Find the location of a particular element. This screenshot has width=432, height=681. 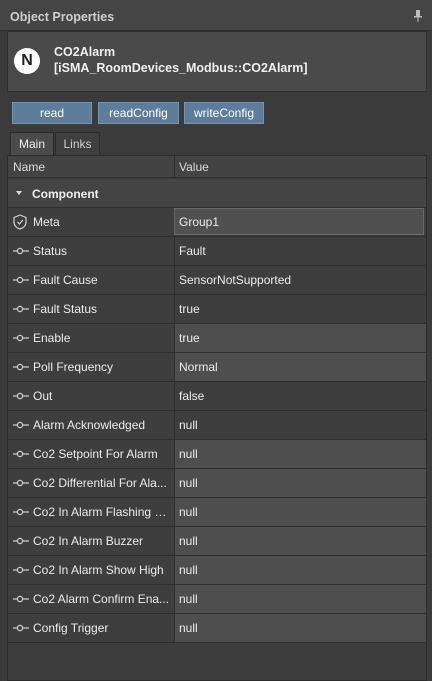

table-row: Alarm Acknowledged null is located at coordinates (217, 425).